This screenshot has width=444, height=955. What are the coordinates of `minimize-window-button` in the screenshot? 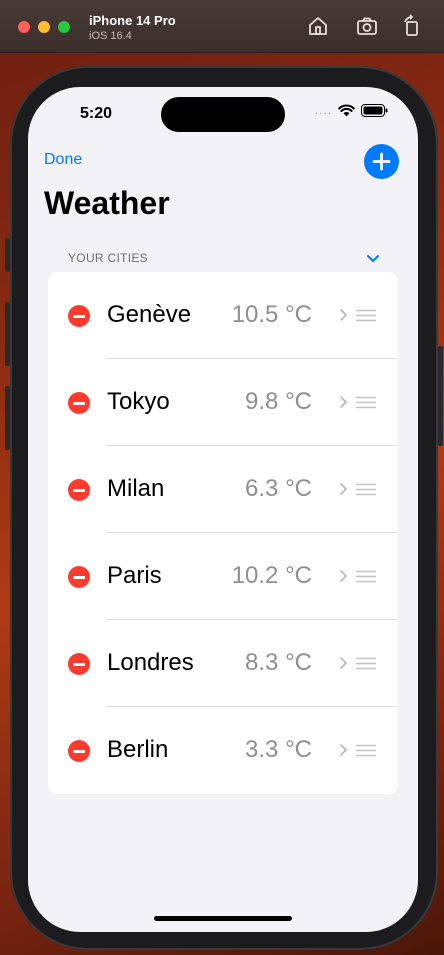 It's located at (44, 27).